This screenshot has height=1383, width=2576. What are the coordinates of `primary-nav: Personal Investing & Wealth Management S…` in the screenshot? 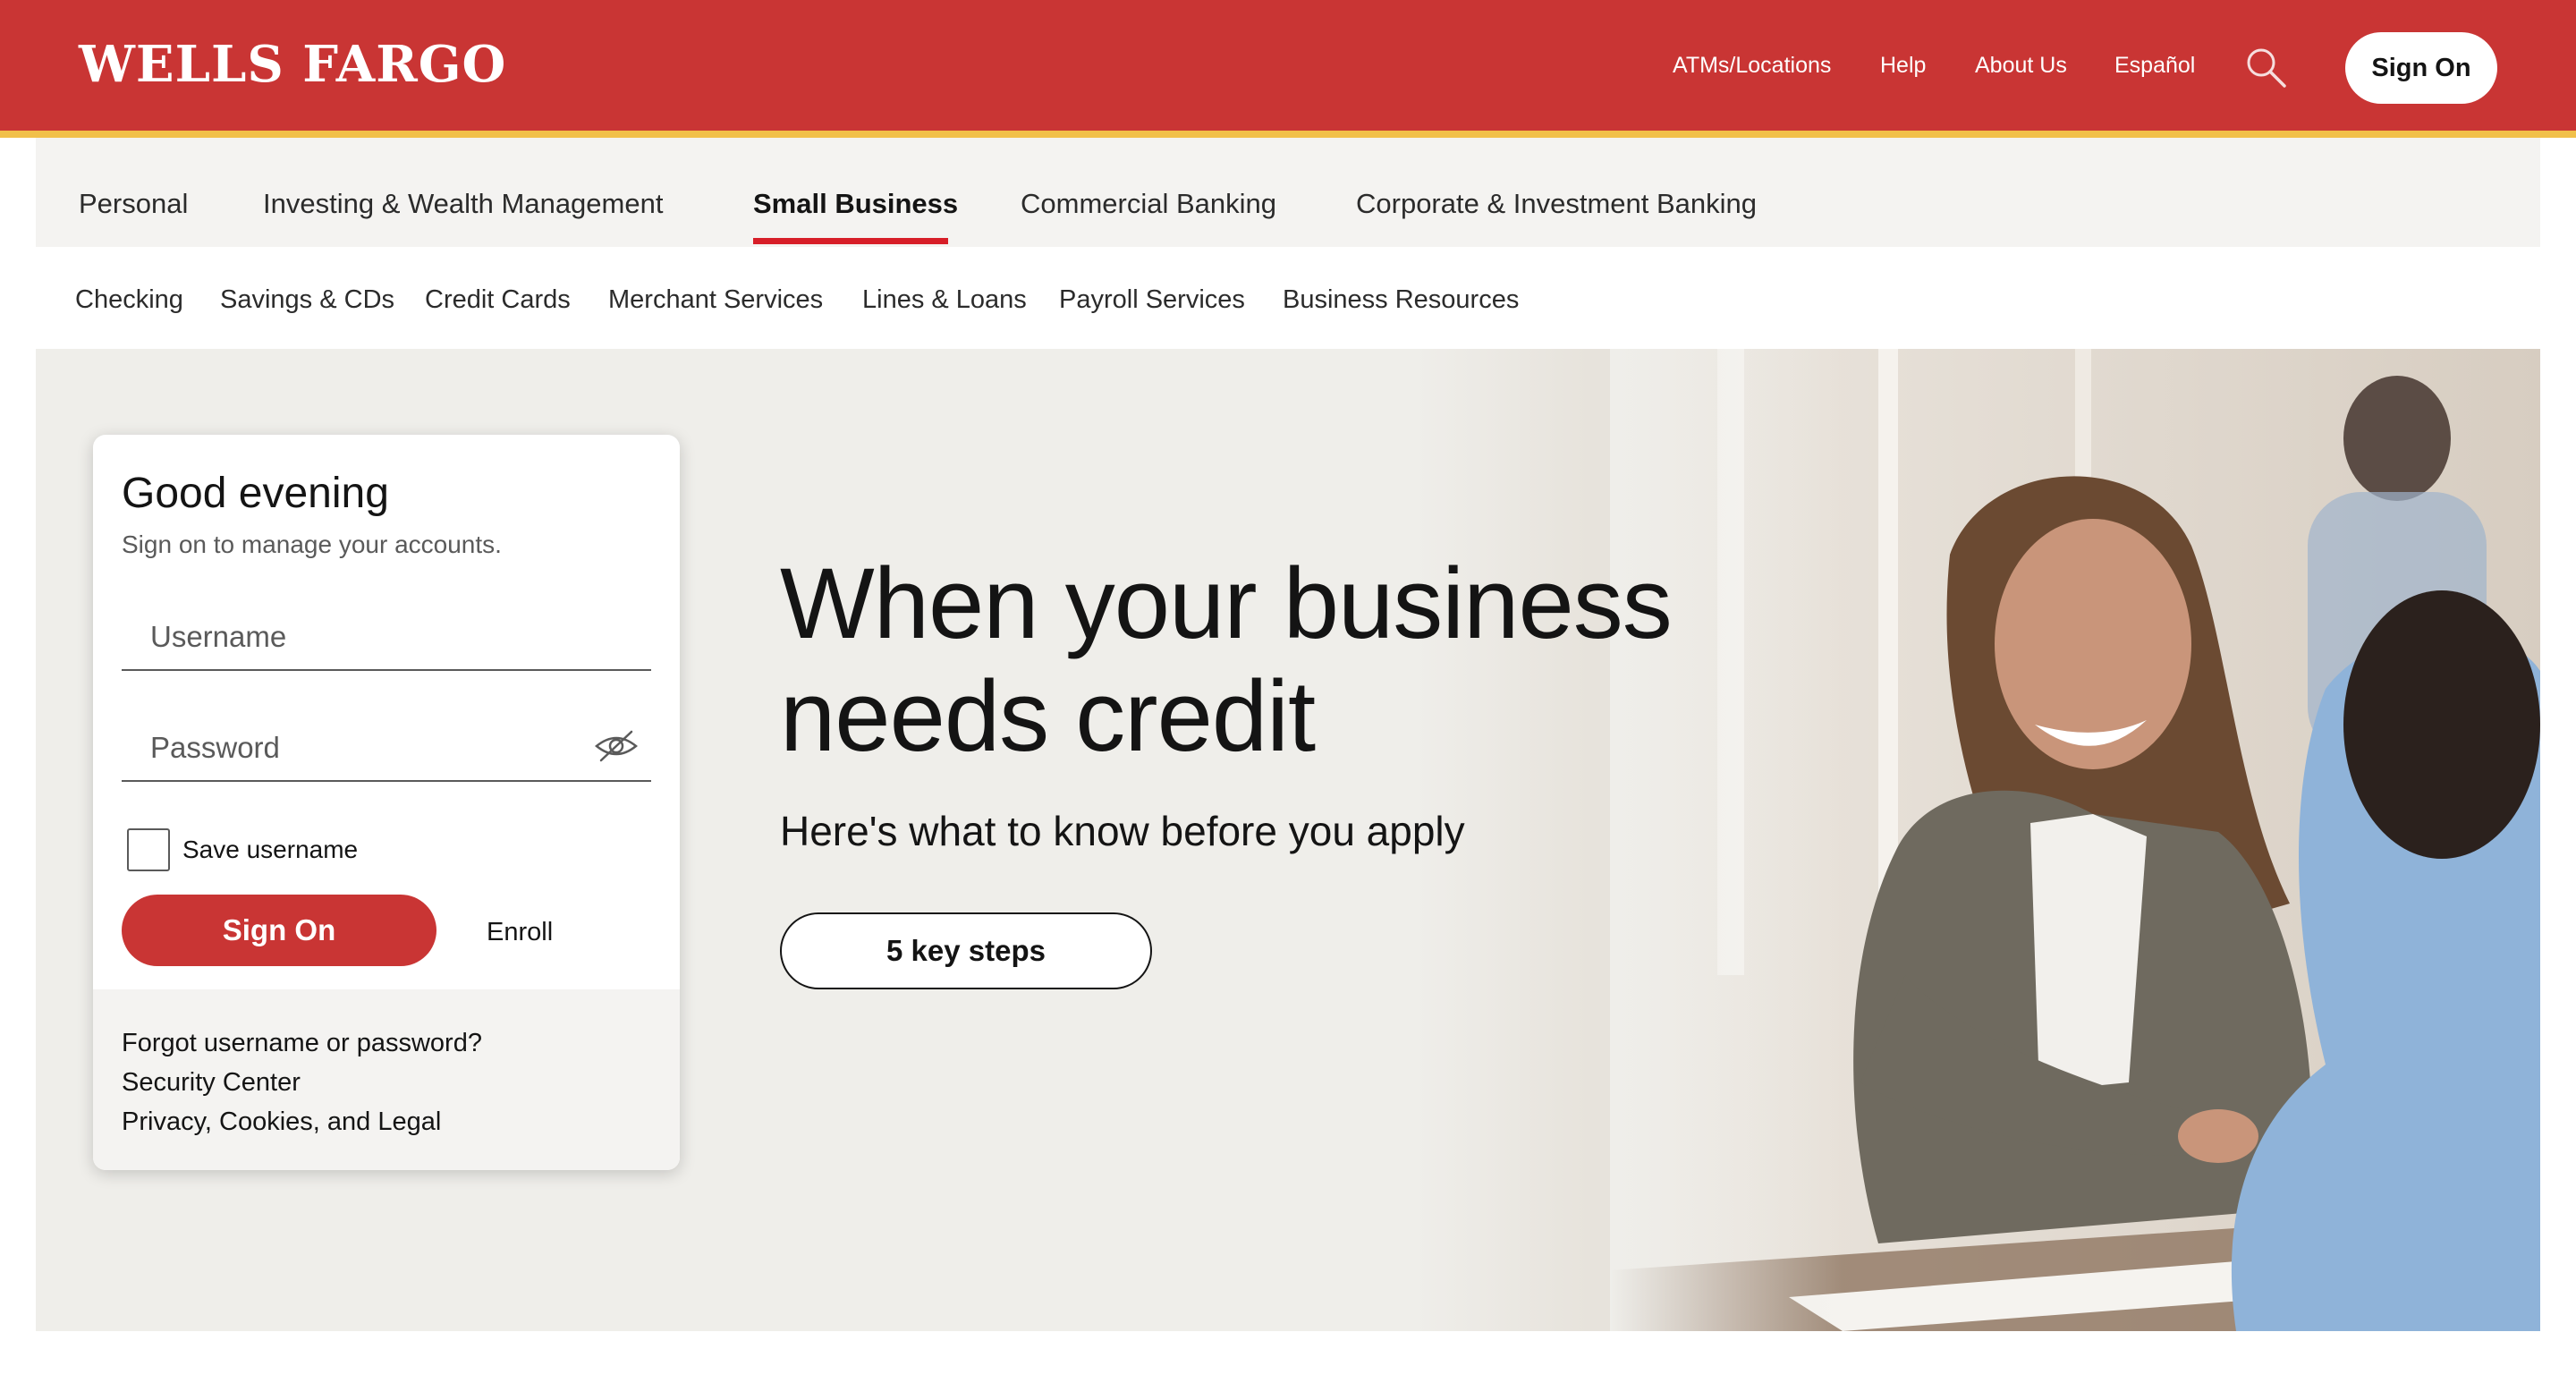 It's located at (1288, 192).